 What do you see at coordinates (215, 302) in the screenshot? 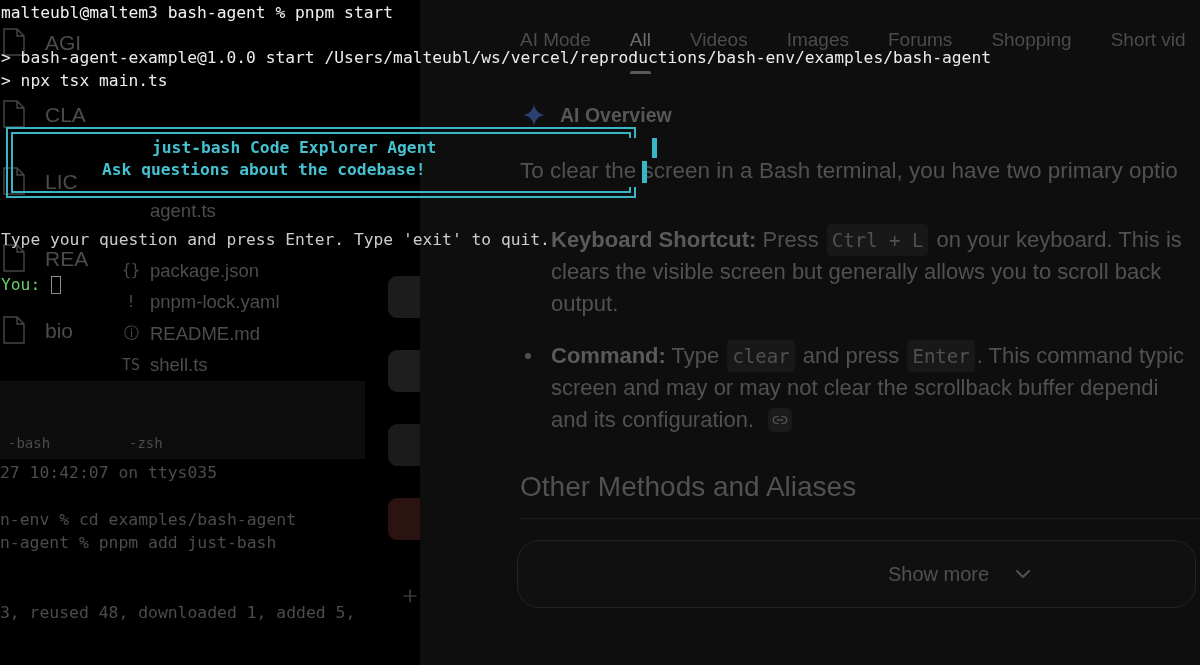
I see `explorer-item: pnpm-lock.yaml` at bounding box center [215, 302].